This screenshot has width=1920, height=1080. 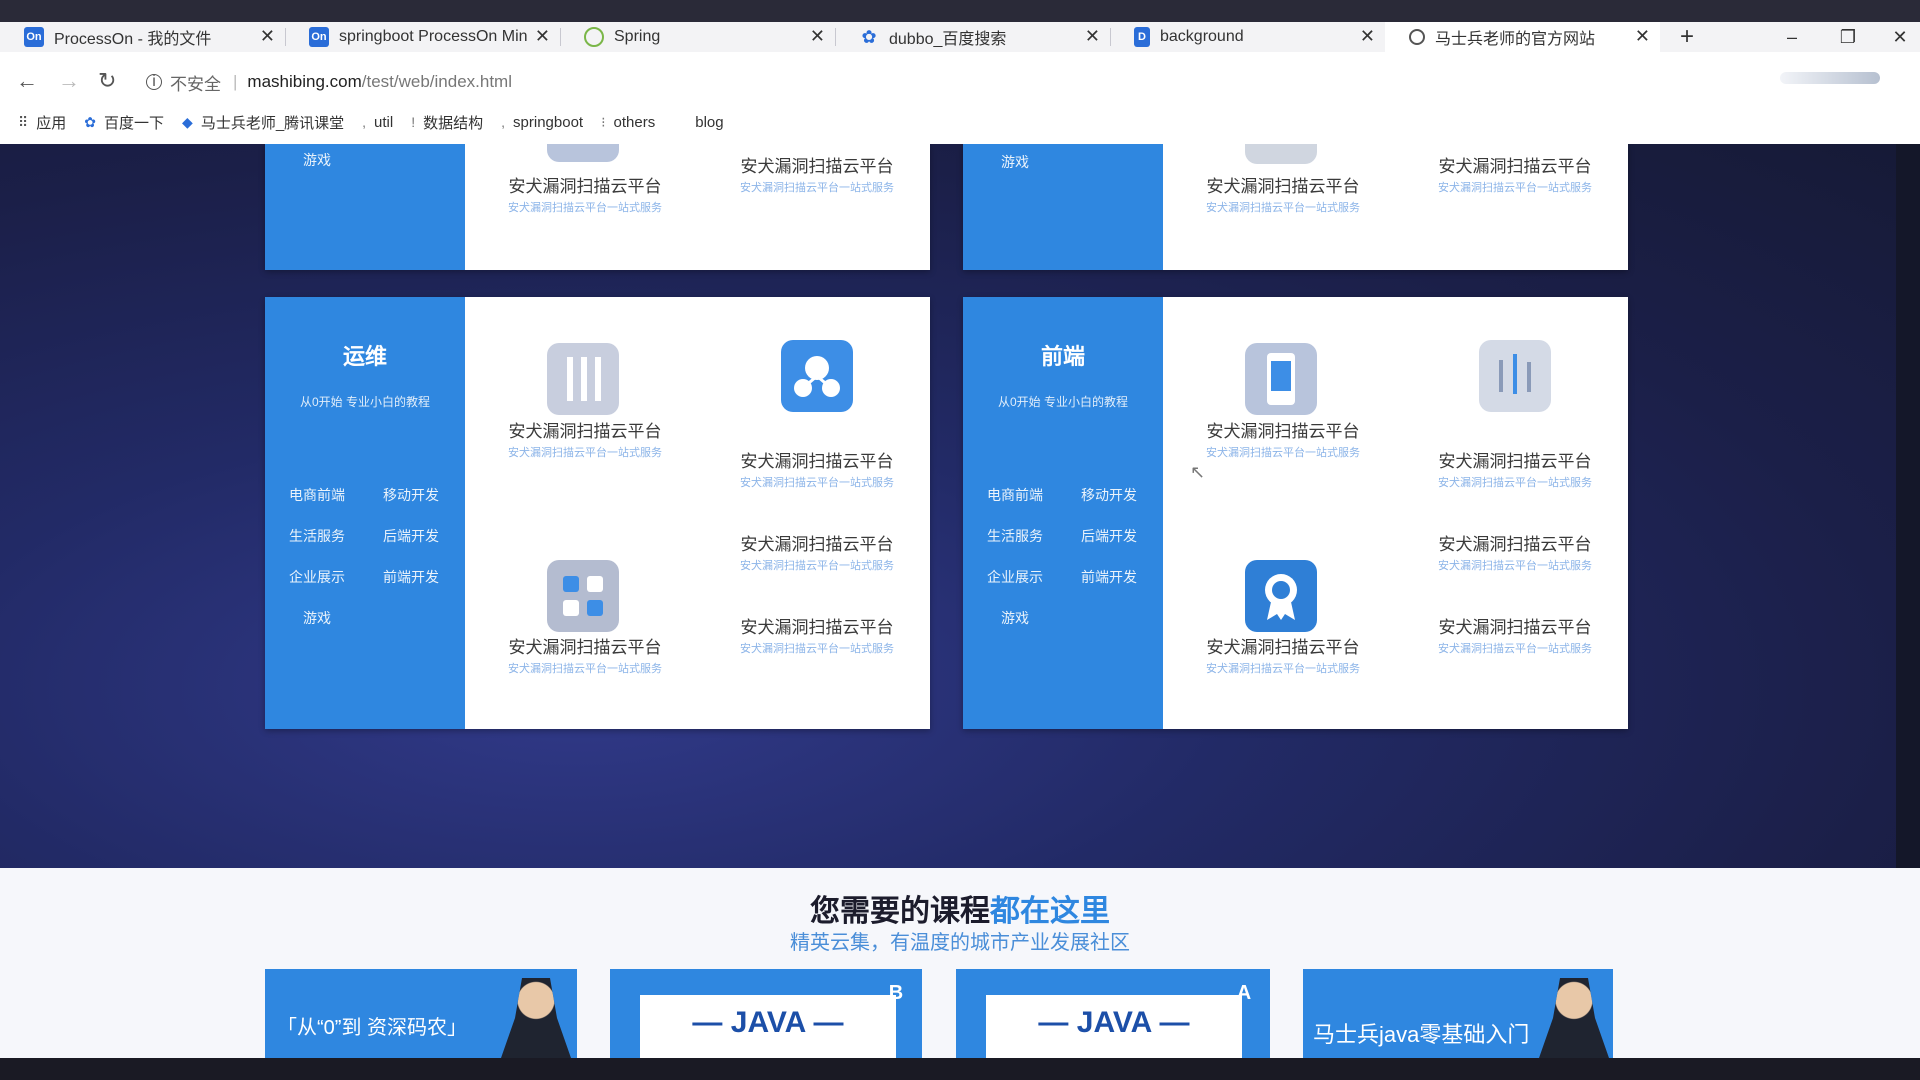 I want to click on tab-spring: Spring ✕, so click(x=697, y=37).